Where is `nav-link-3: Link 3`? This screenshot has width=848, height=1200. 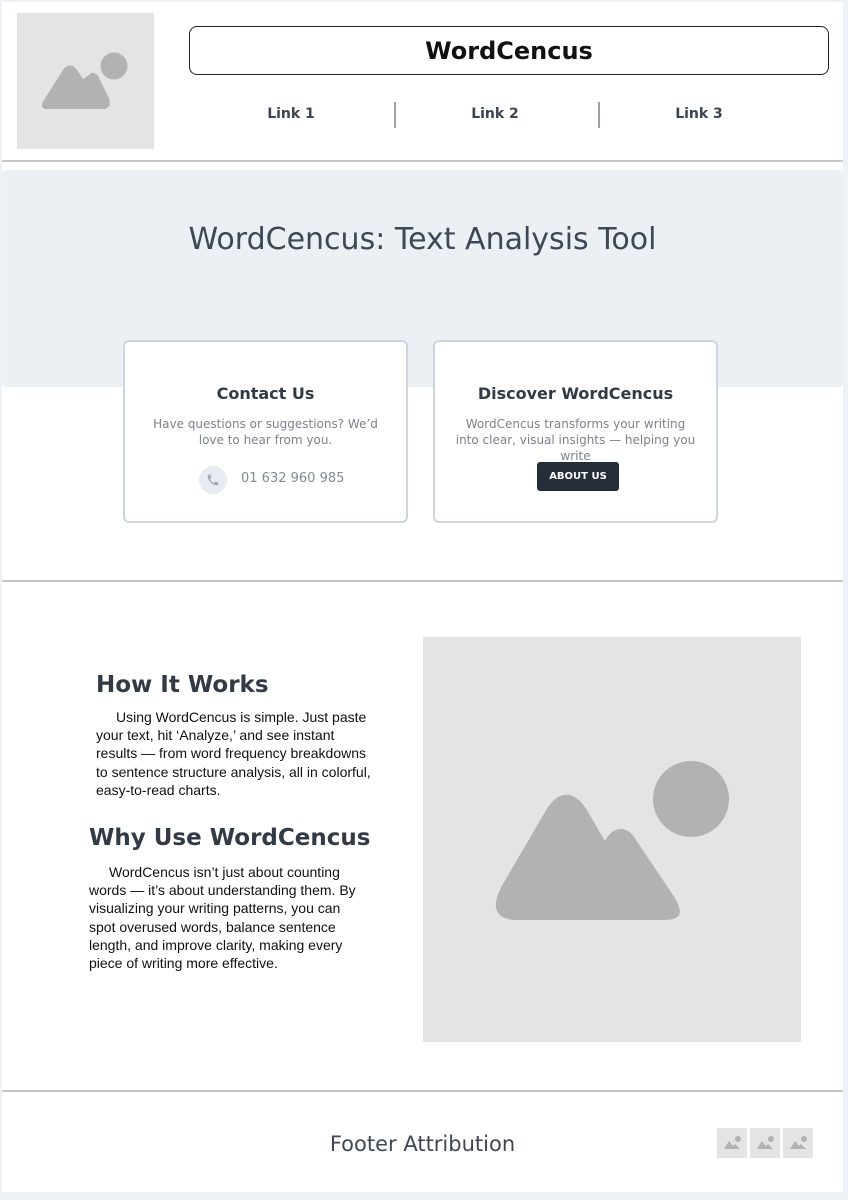 nav-link-3: Link 3 is located at coordinates (699, 114).